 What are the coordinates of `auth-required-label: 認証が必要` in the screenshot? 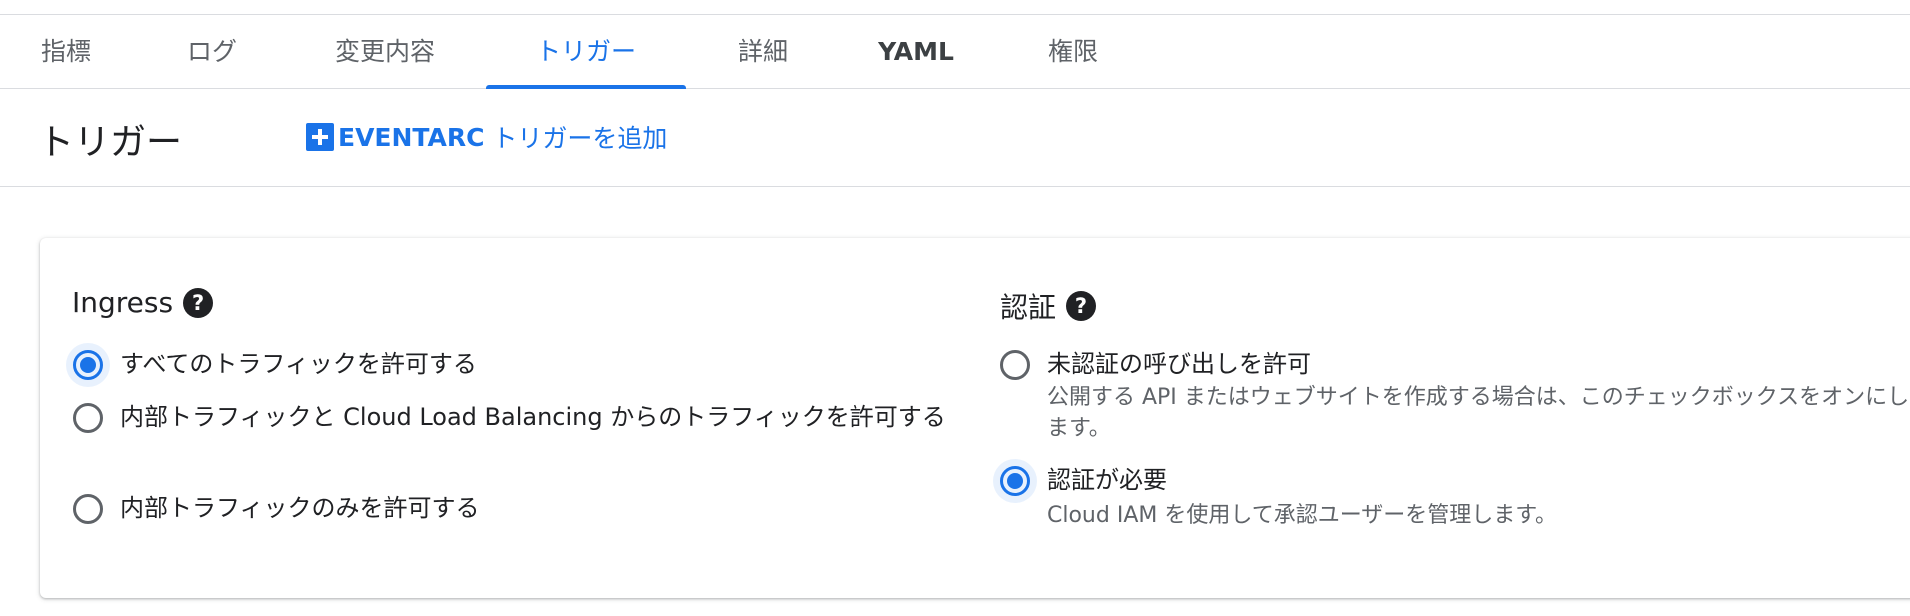 It's located at (1478, 480).